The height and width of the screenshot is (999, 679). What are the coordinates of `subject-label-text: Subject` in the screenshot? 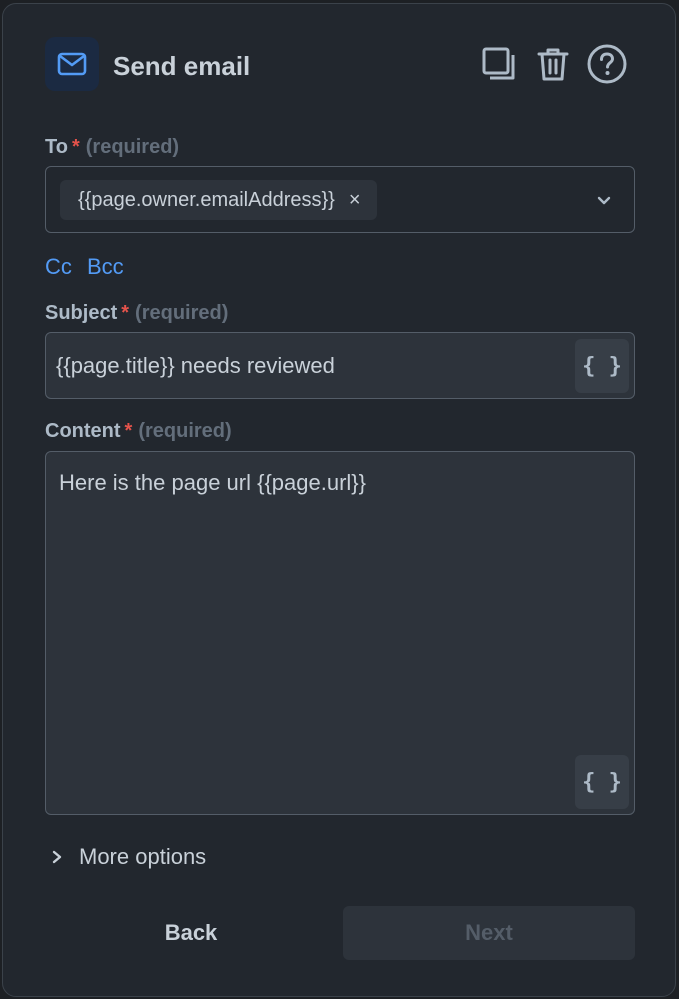 It's located at (81, 313).